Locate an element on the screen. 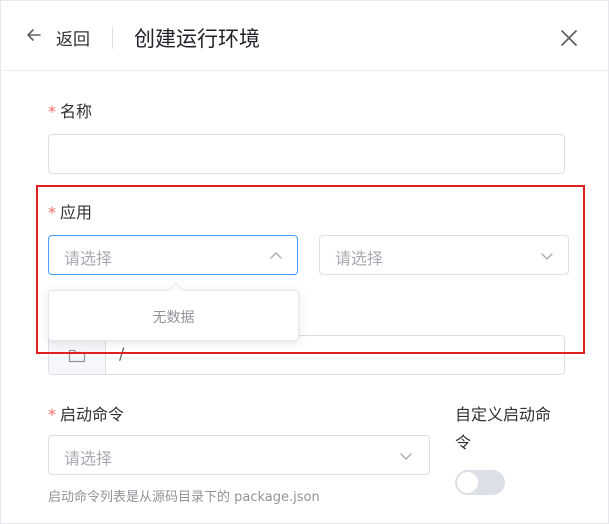 The image size is (609, 524). name-input is located at coordinates (306, 154).